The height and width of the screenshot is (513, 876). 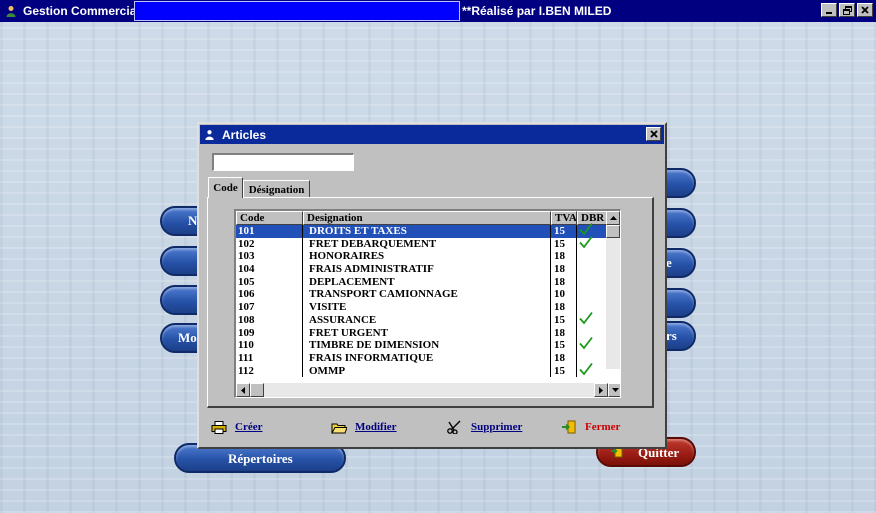 What do you see at coordinates (269, 333) in the screenshot?
I see `cell-code: 109` at bounding box center [269, 333].